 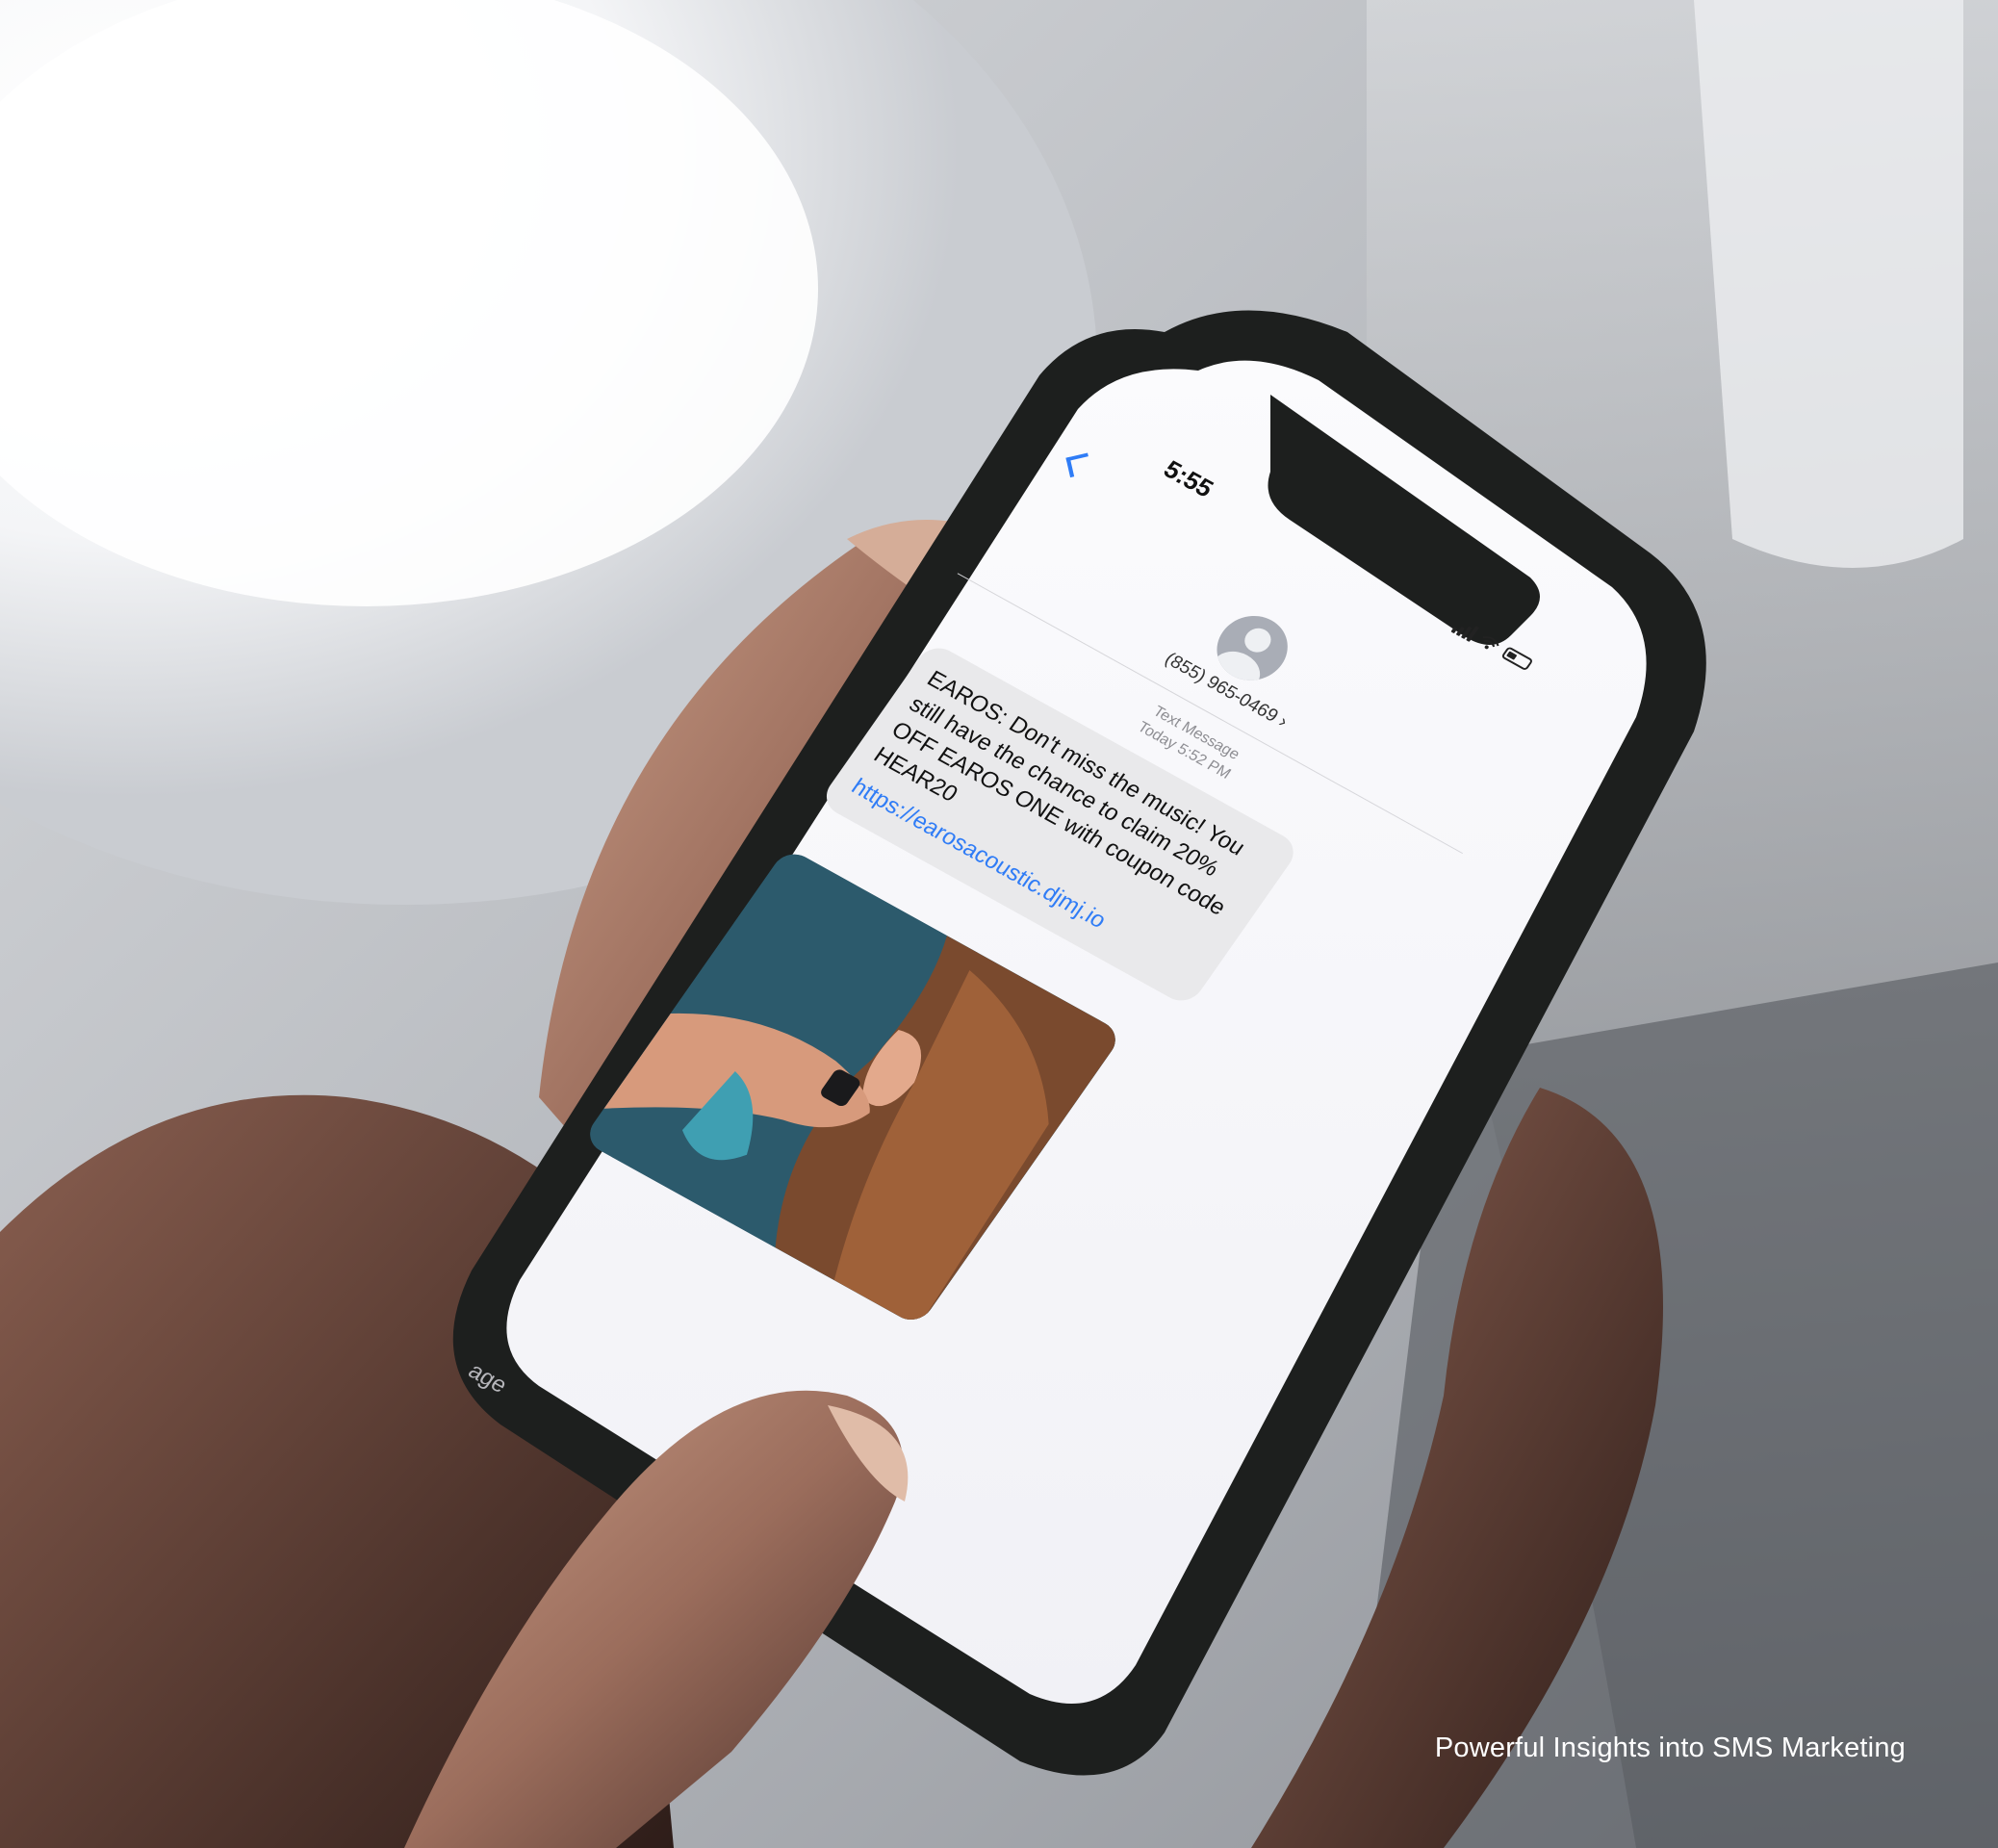 I want to click on message-input-fragment: age, so click(x=487, y=1378).